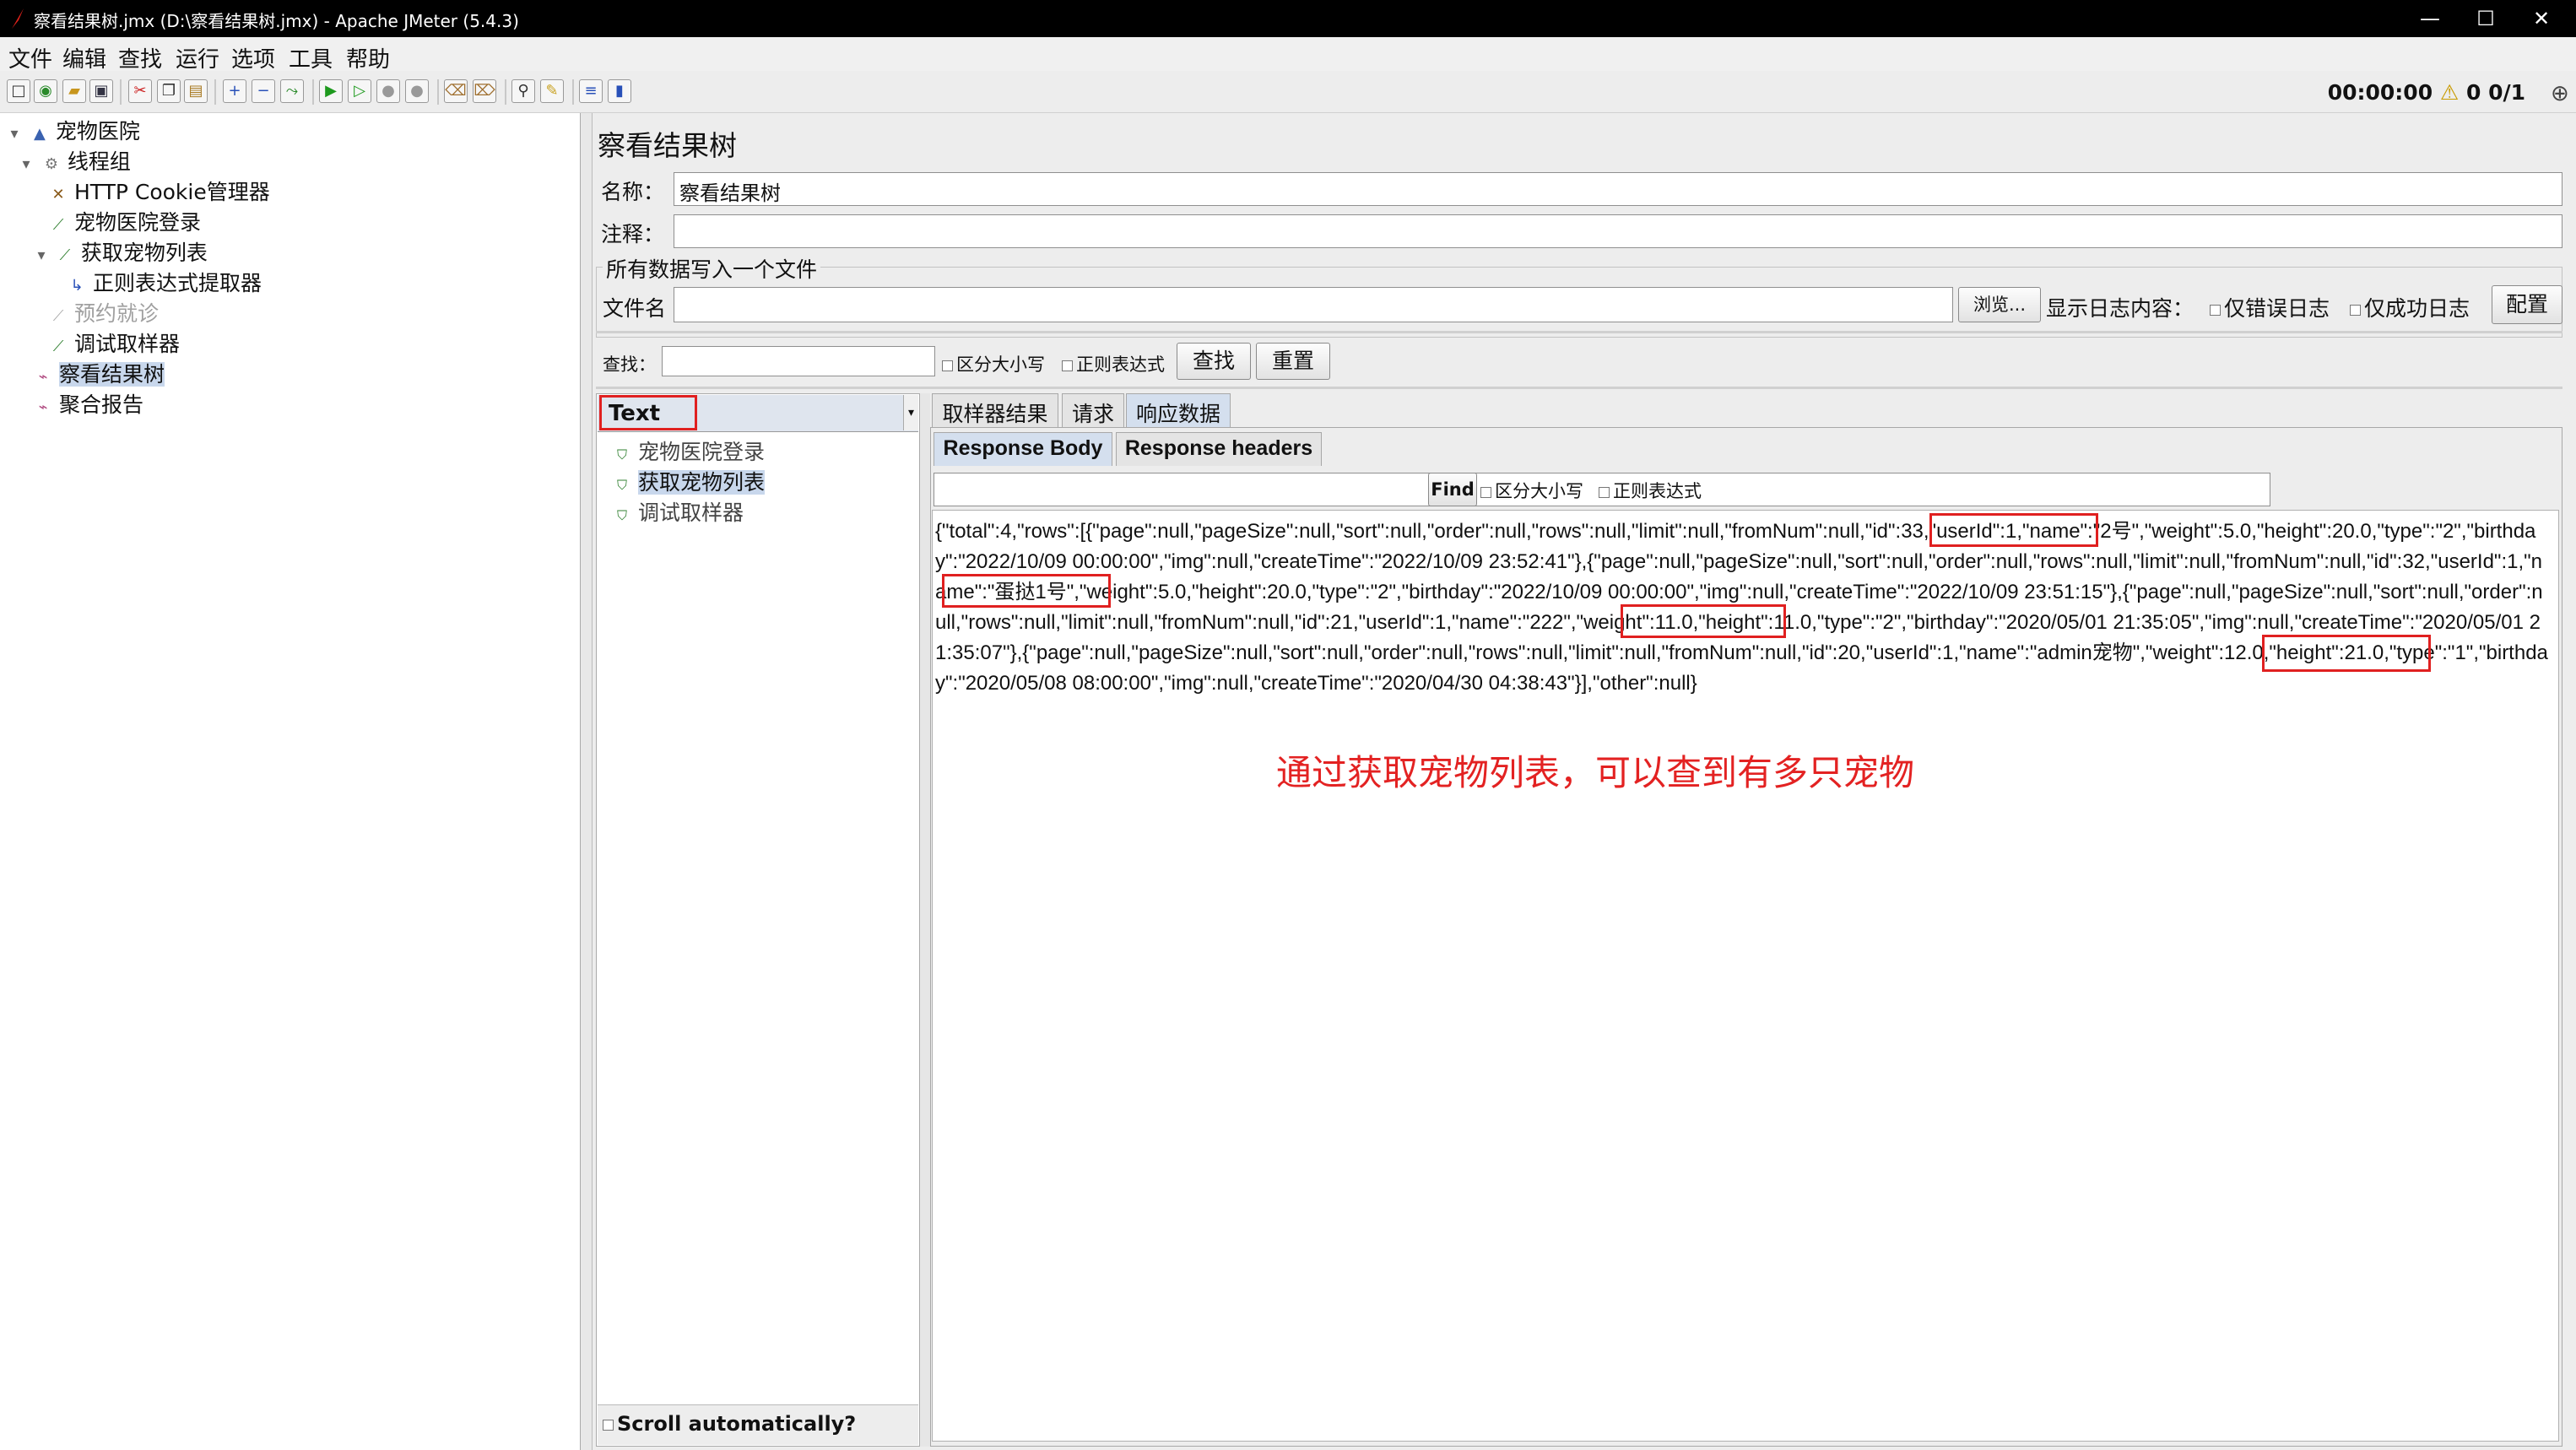 This screenshot has width=2576, height=1450. I want to click on reset-search-icon: ✎, so click(552, 91).